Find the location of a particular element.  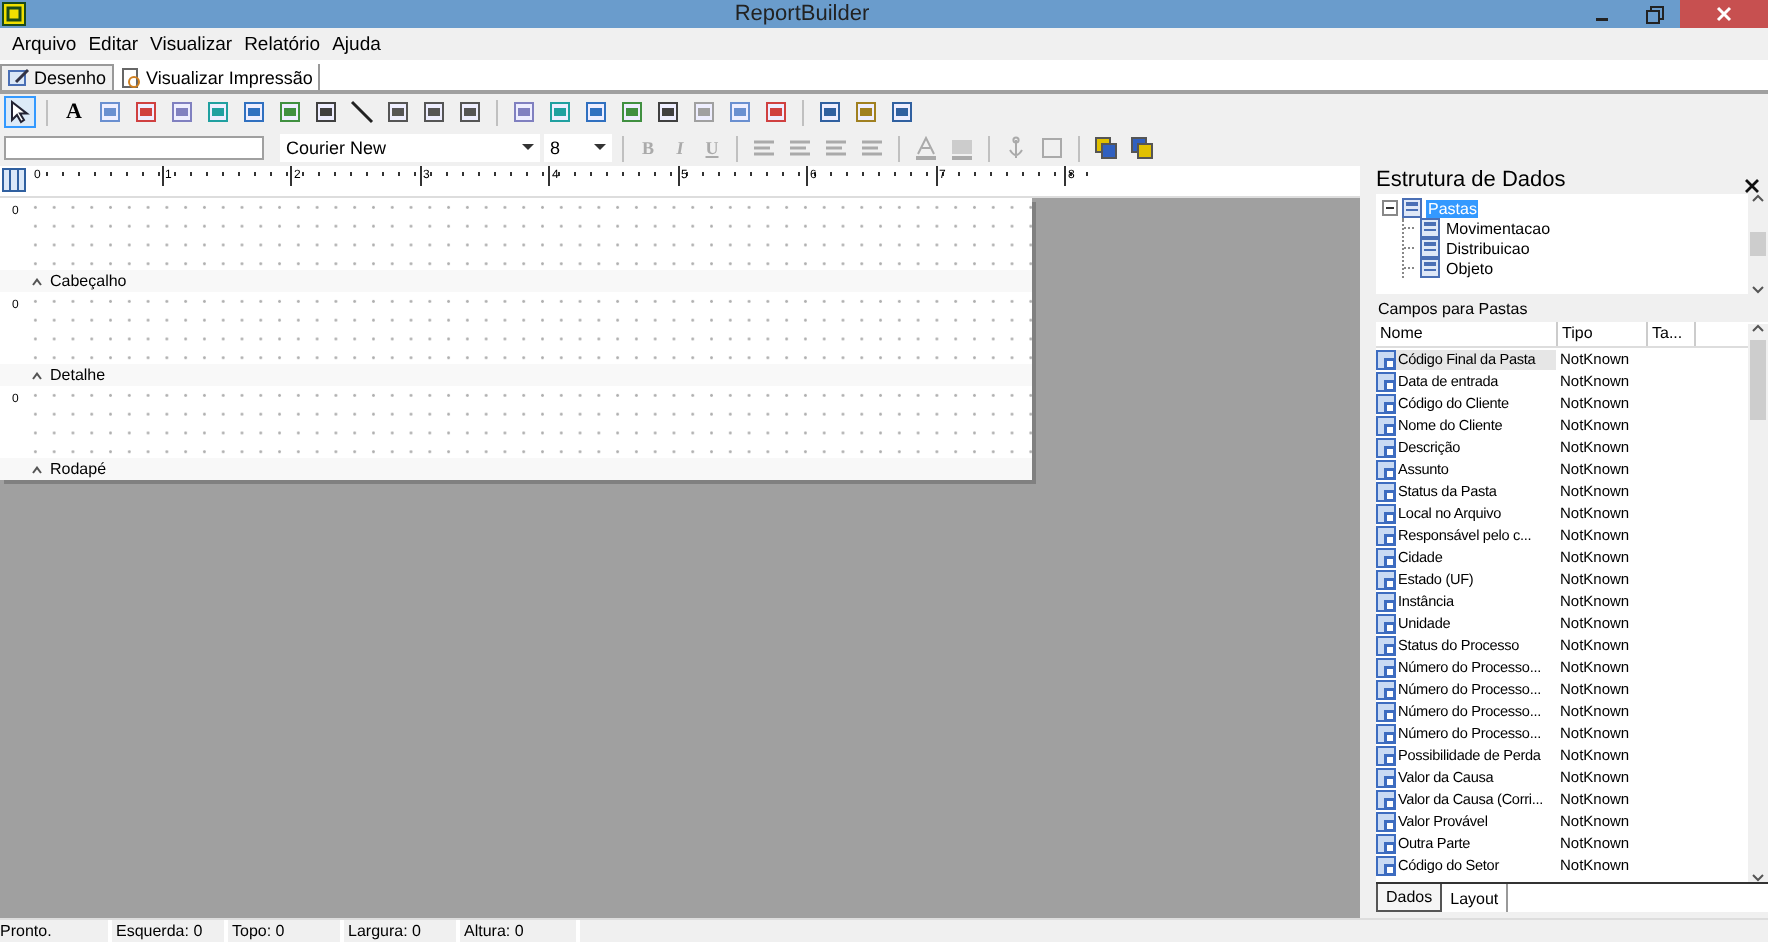

menu-item: Ajuda is located at coordinates (356, 44).